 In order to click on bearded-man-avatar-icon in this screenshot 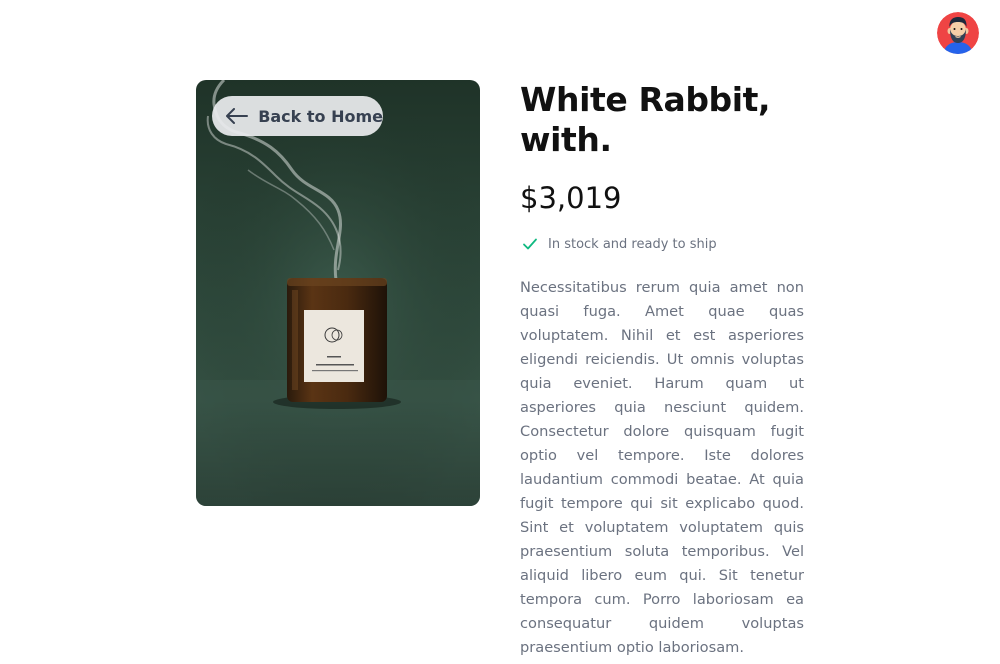, I will do `click(958, 33)`.